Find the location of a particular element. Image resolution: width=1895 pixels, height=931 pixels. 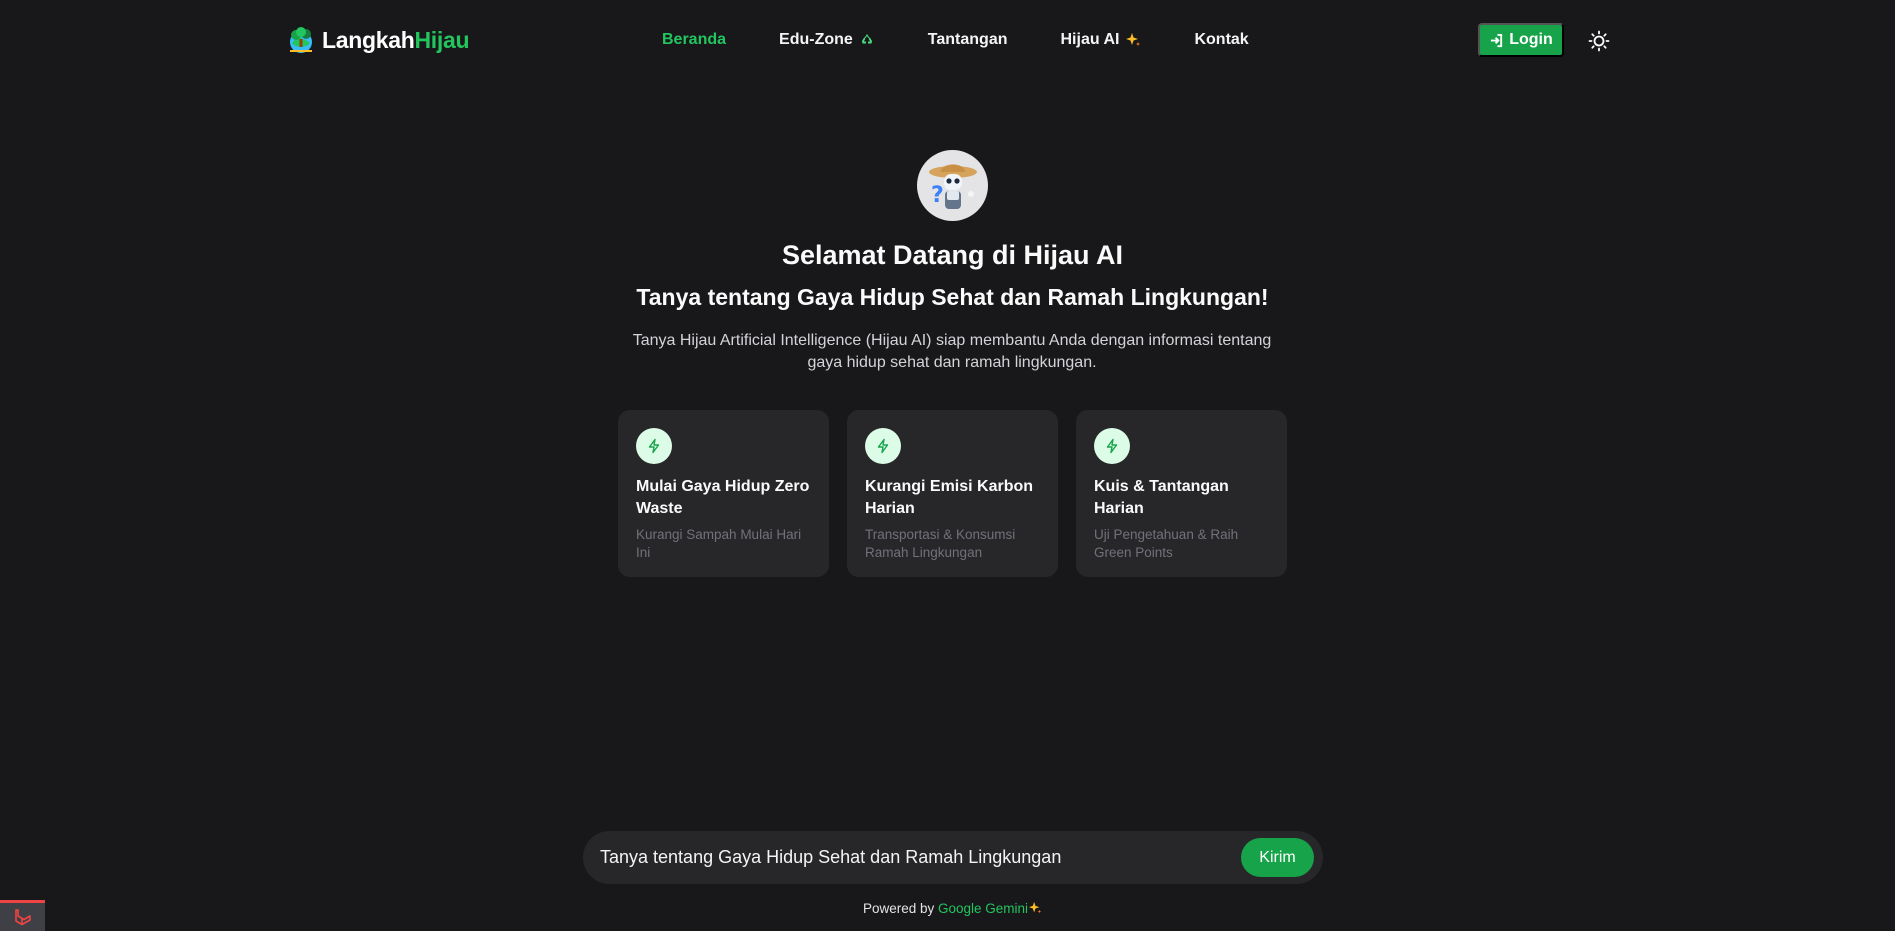

nav-item-label: Kontak is located at coordinates (1221, 39).